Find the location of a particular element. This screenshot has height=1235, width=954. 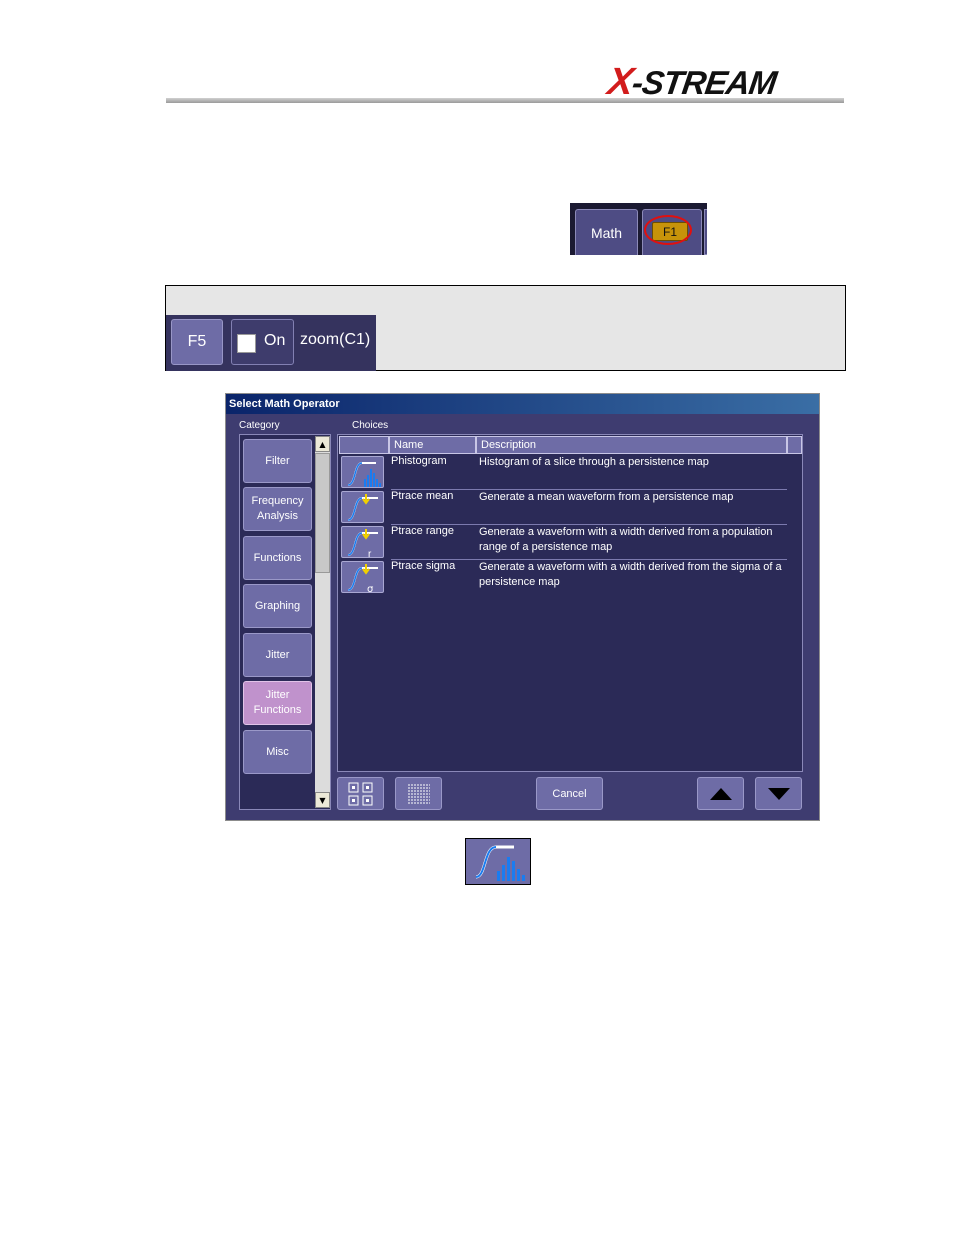

scroll-thumb is located at coordinates (322, 513).